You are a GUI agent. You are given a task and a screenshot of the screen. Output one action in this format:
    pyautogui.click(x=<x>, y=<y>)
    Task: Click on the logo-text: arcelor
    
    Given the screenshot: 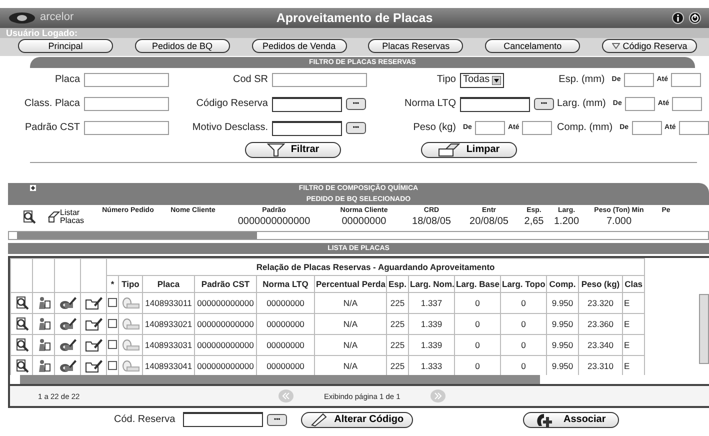 What is the action you would take?
    pyautogui.click(x=57, y=18)
    